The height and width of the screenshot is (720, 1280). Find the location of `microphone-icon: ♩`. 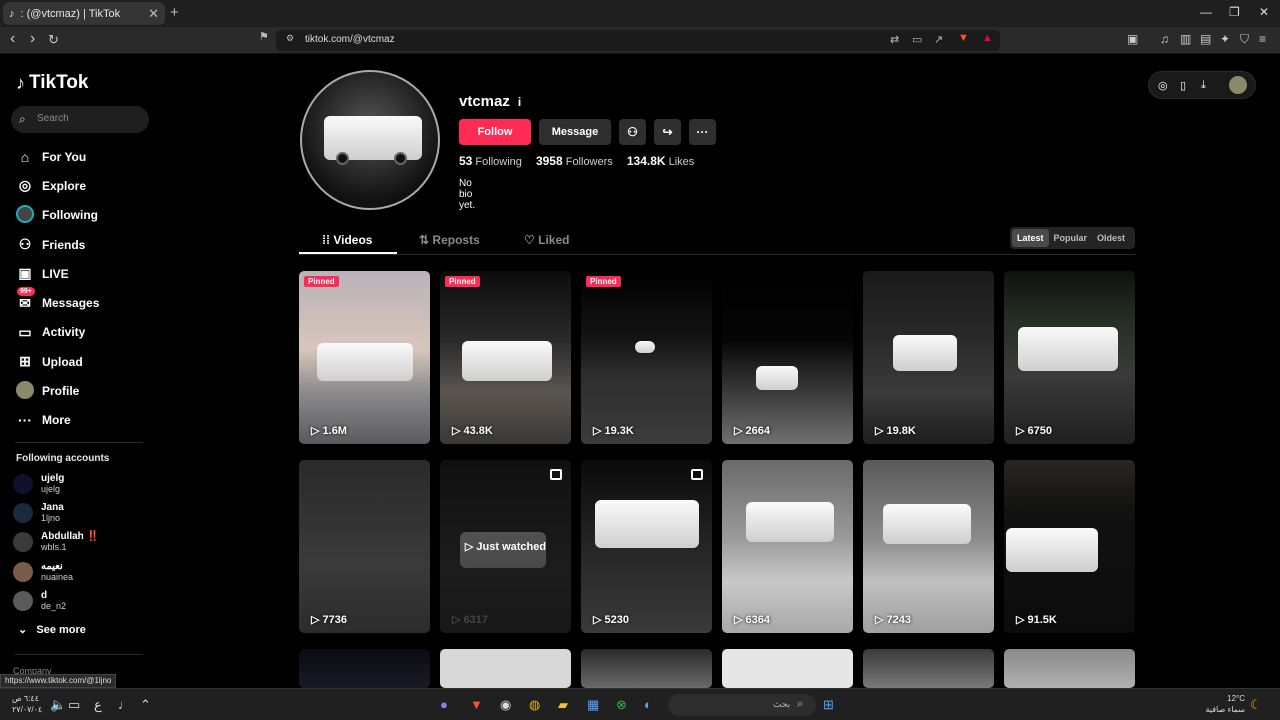

microphone-icon: ♩ is located at coordinates (124, 704).